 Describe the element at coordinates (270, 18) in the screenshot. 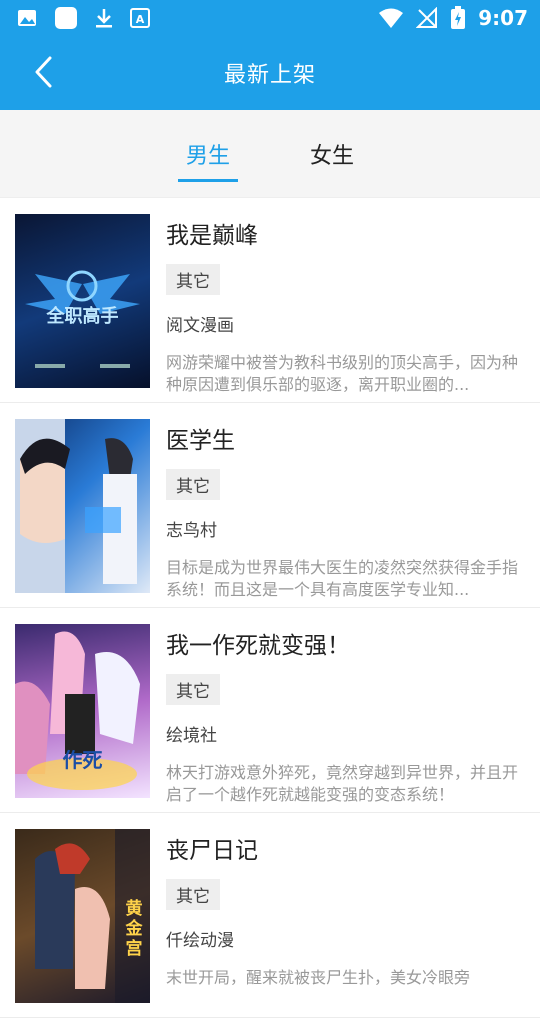

I see `status-bar: A 9:07` at that location.